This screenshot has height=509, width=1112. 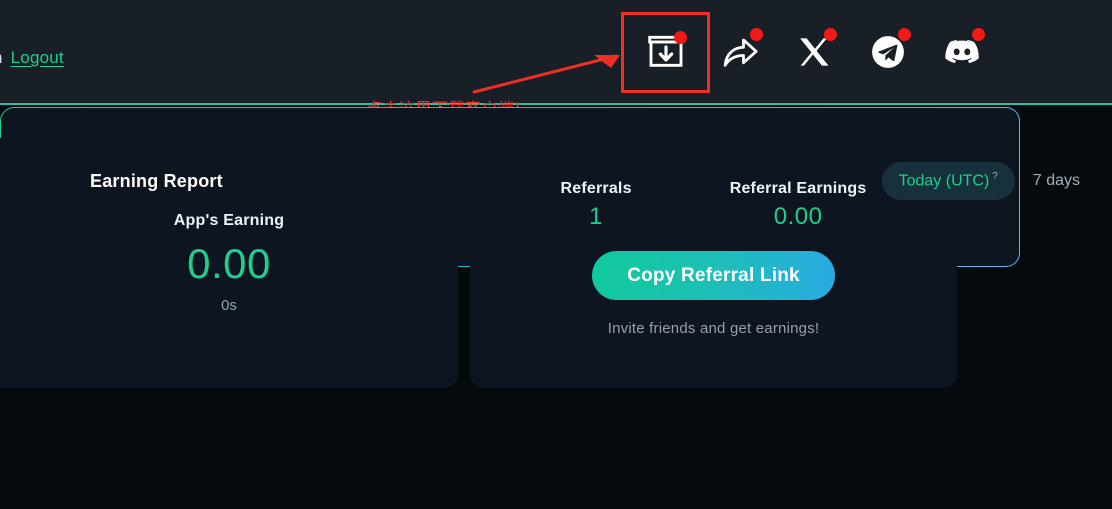 I want to click on x-twitter-button, so click(x=814, y=52).